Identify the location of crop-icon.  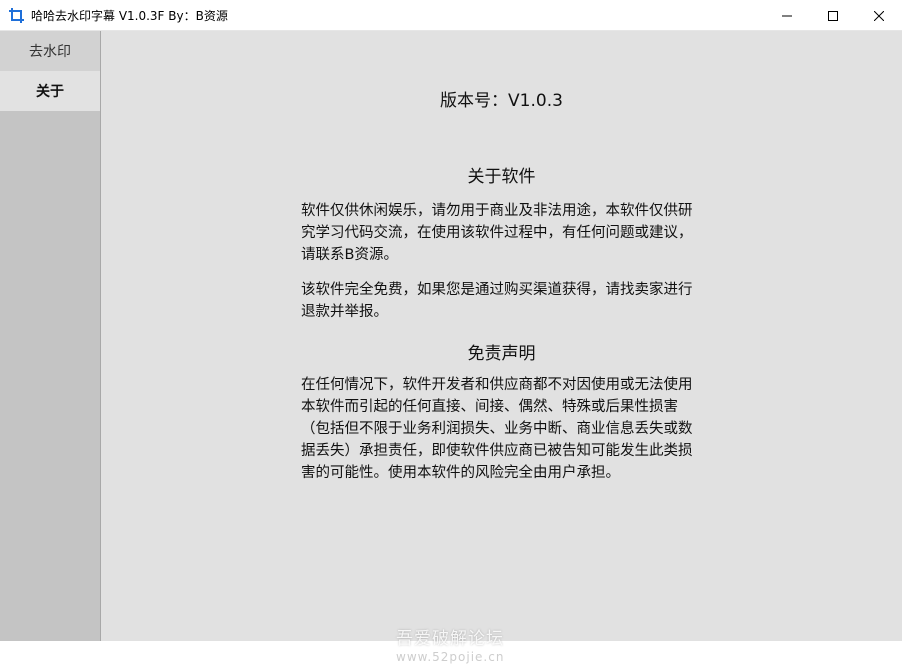
(16, 15).